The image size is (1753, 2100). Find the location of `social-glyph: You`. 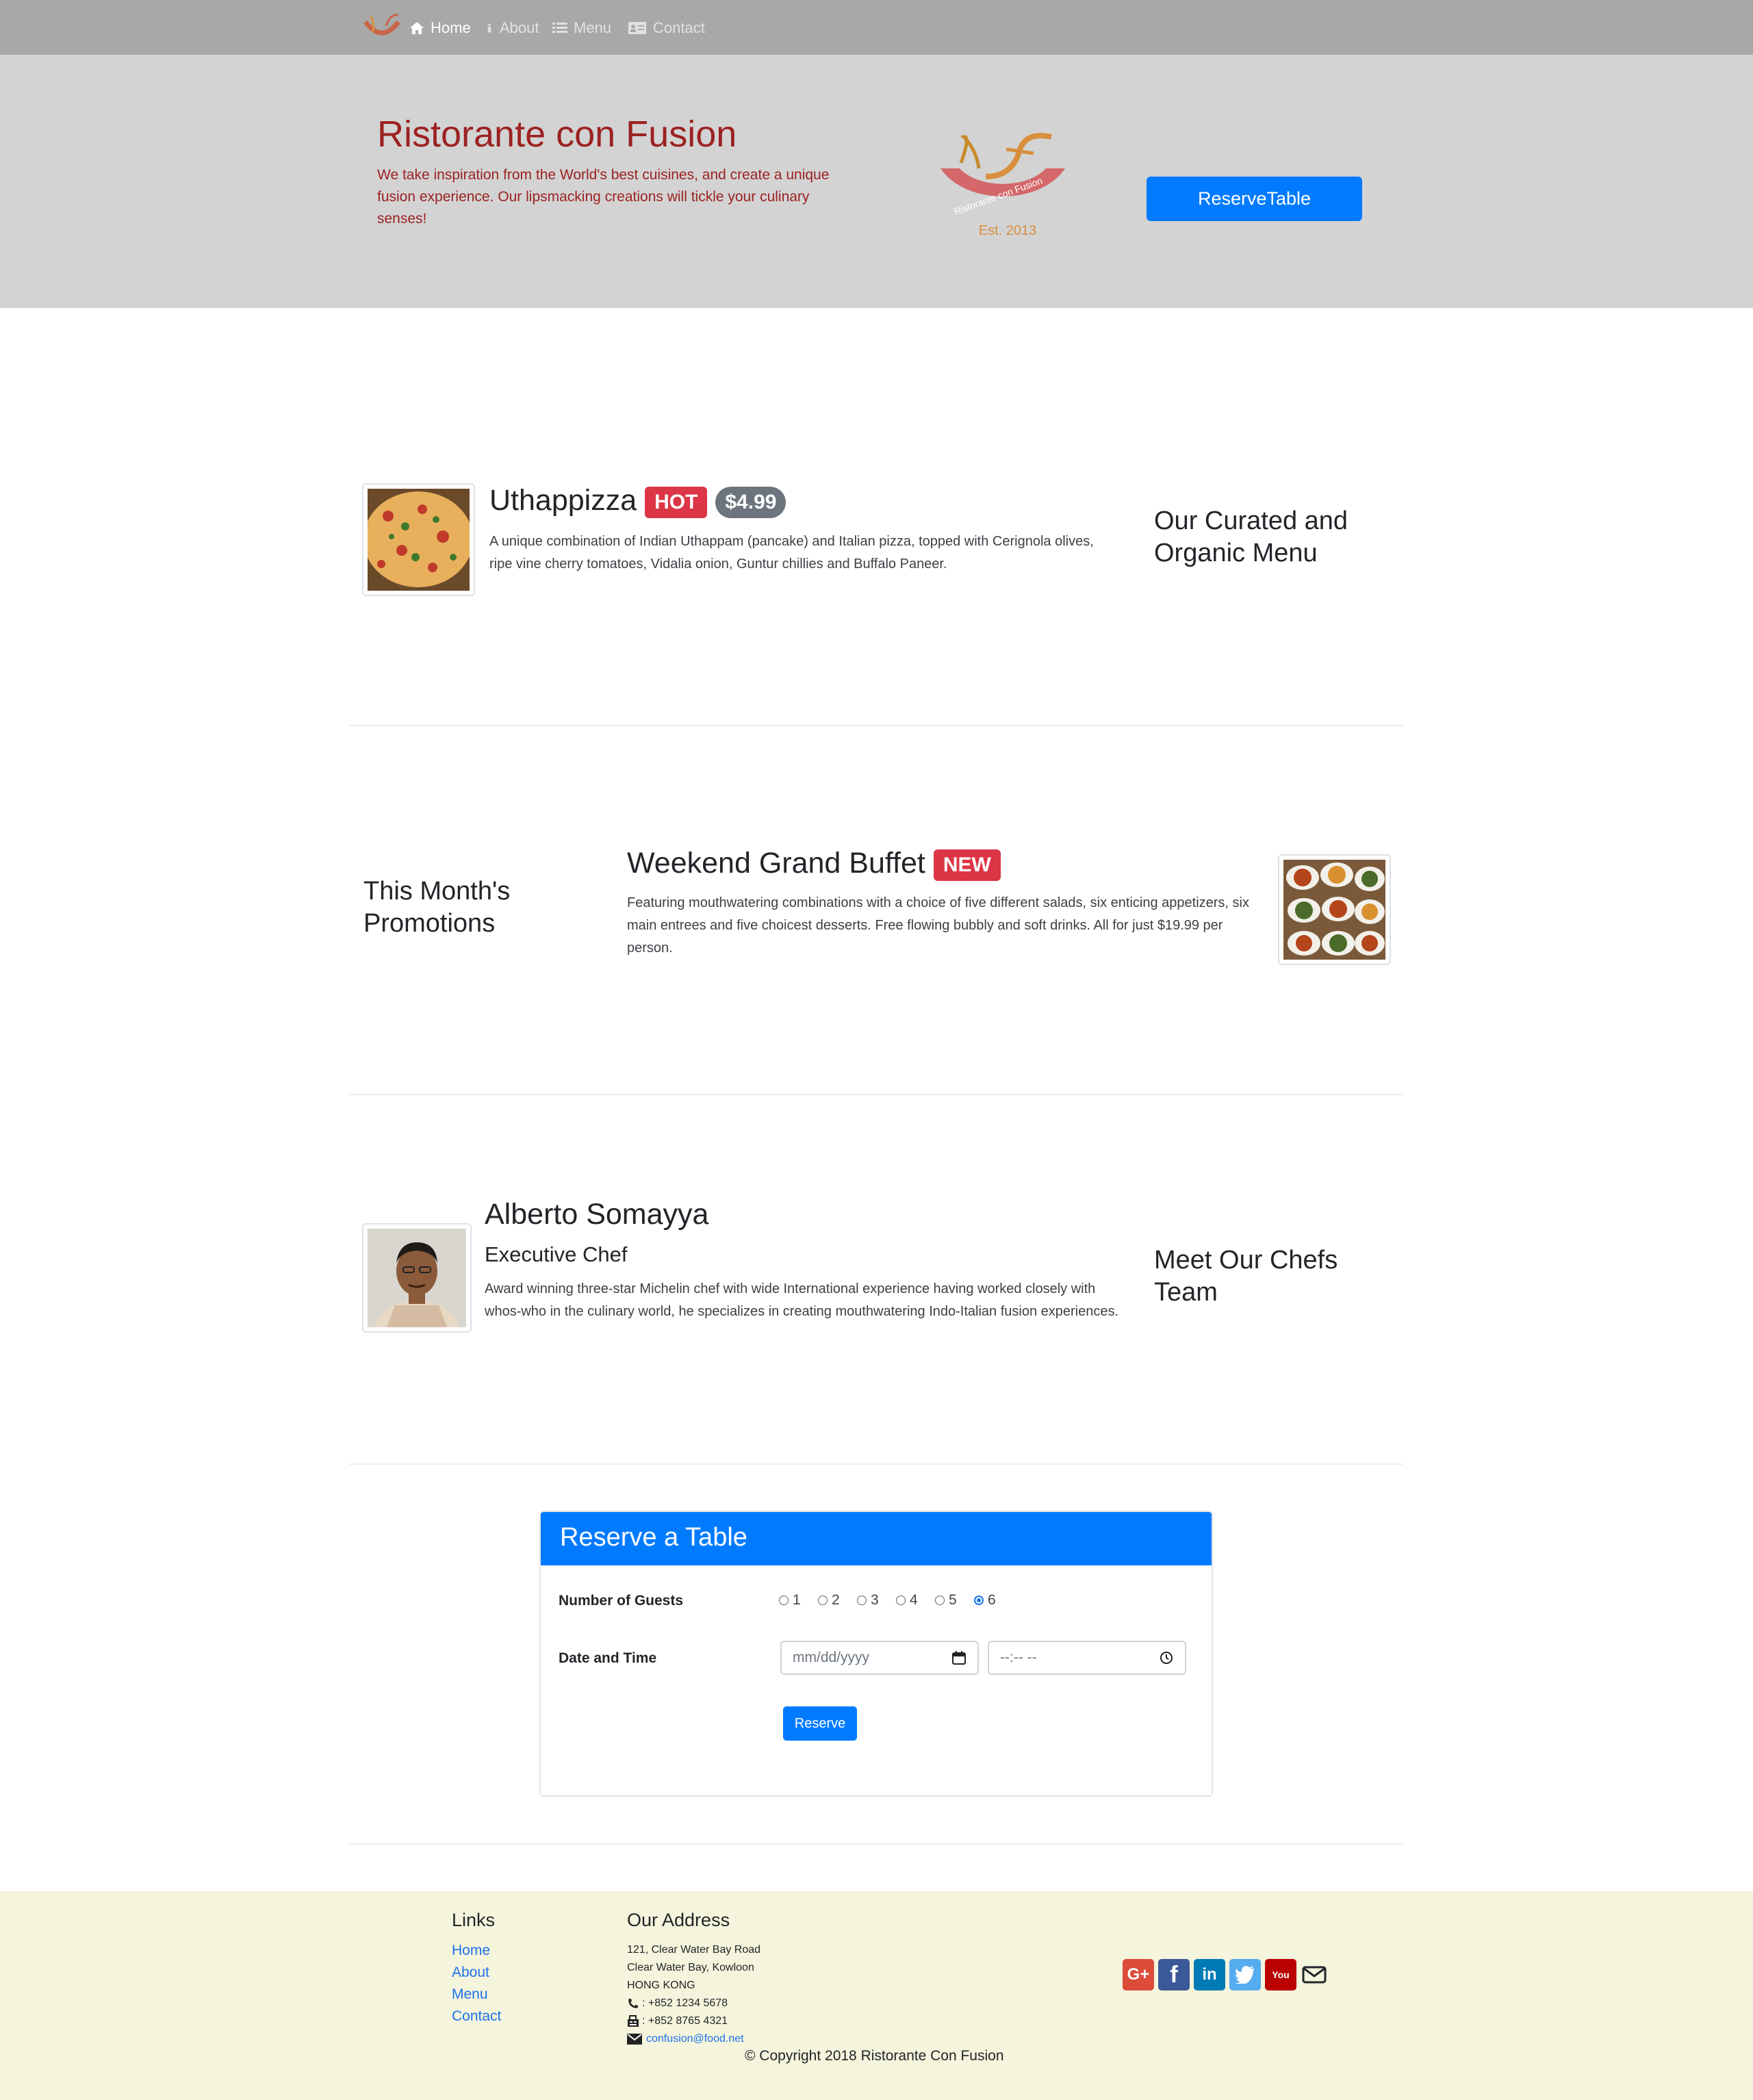

social-glyph: You is located at coordinates (1281, 1975).